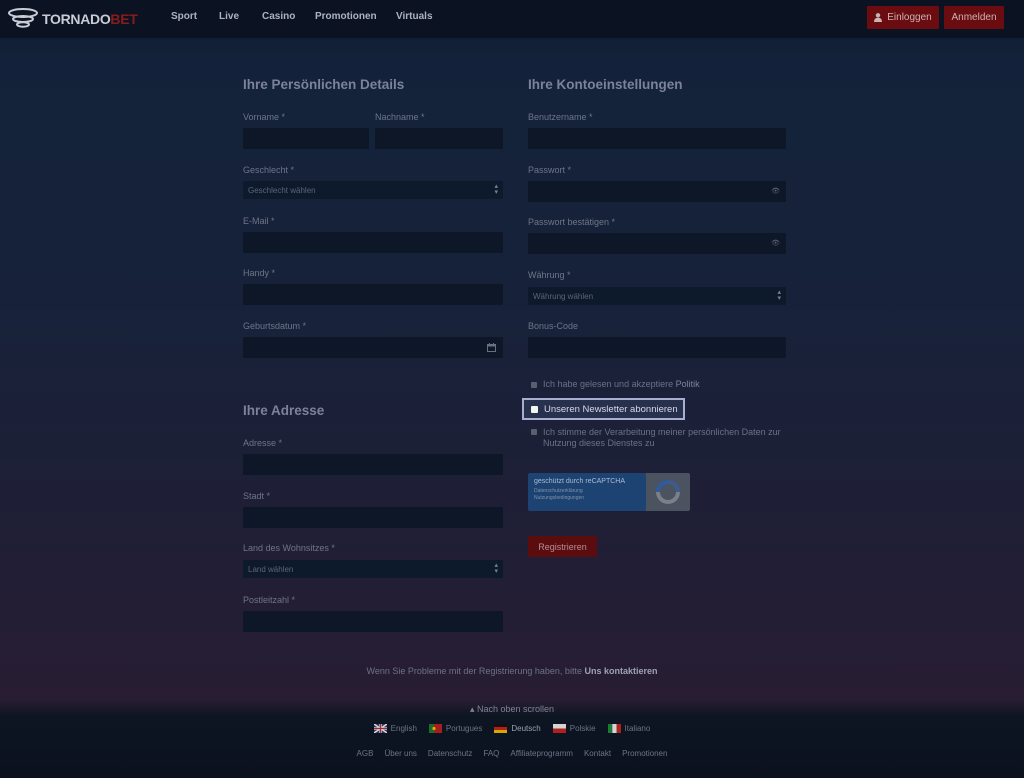  Describe the element at coordinates (597, 753) in the screenshot. I see `footer-link-contact: Kontakt` at that location.